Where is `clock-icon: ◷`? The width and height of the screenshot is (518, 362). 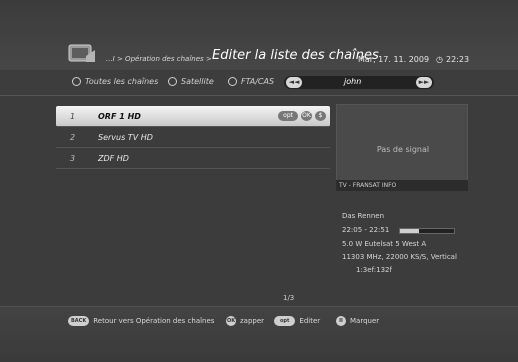 clock-icon: ◷ is located at coordinates (439, 59).